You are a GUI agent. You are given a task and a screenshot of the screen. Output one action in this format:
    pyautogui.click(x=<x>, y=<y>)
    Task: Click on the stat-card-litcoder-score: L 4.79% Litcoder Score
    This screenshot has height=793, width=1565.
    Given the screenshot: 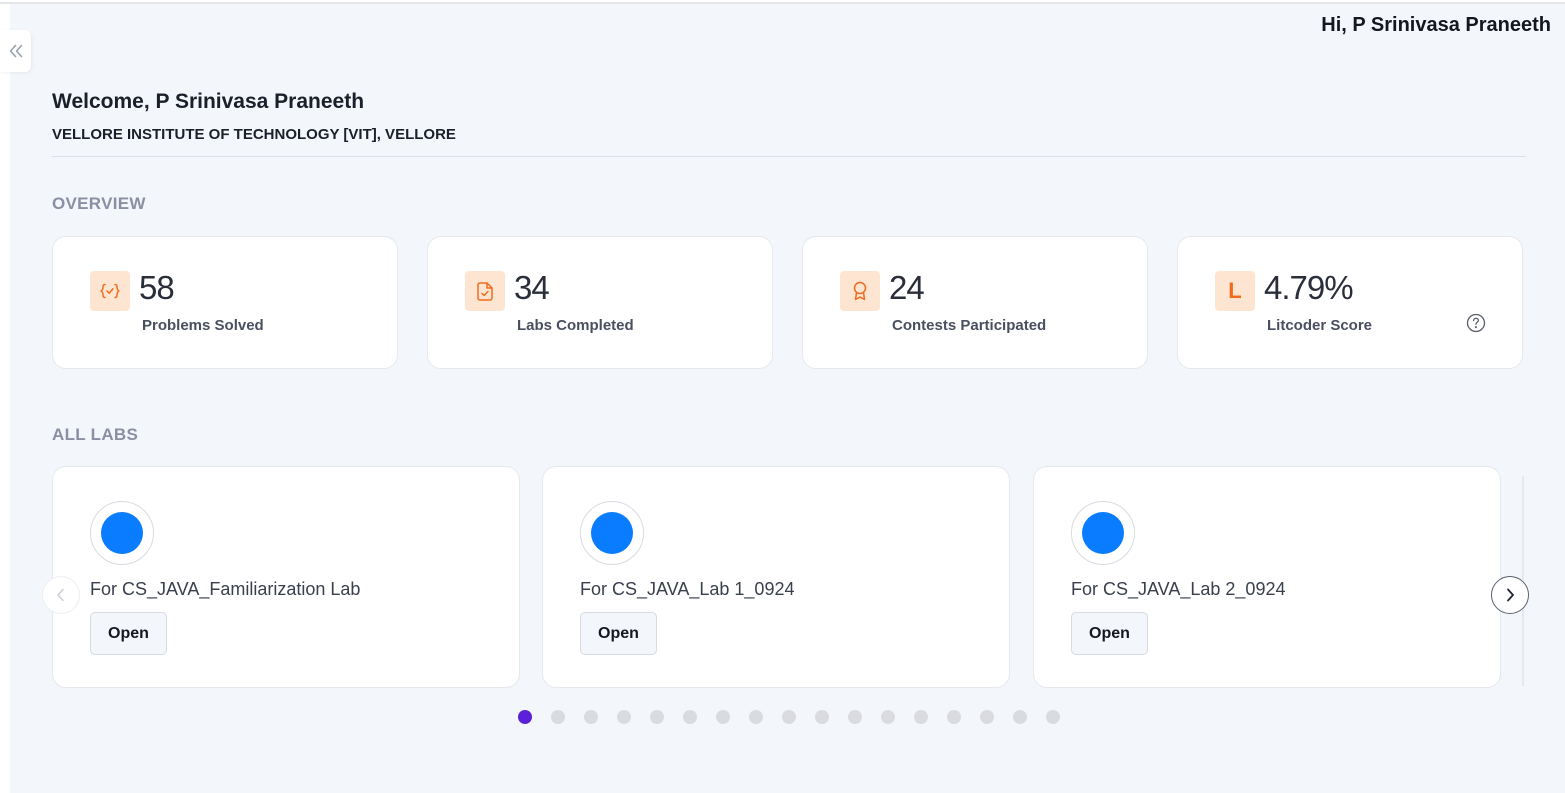 What is the action you would take?
    pyautogui.click(x=1350, y=302)
    